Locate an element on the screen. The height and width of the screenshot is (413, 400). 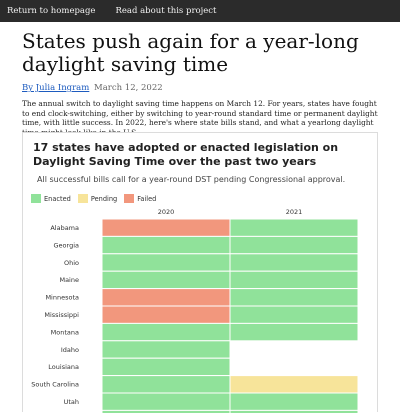
legend-item-pending: Pending is located at coordinates (97, 198).